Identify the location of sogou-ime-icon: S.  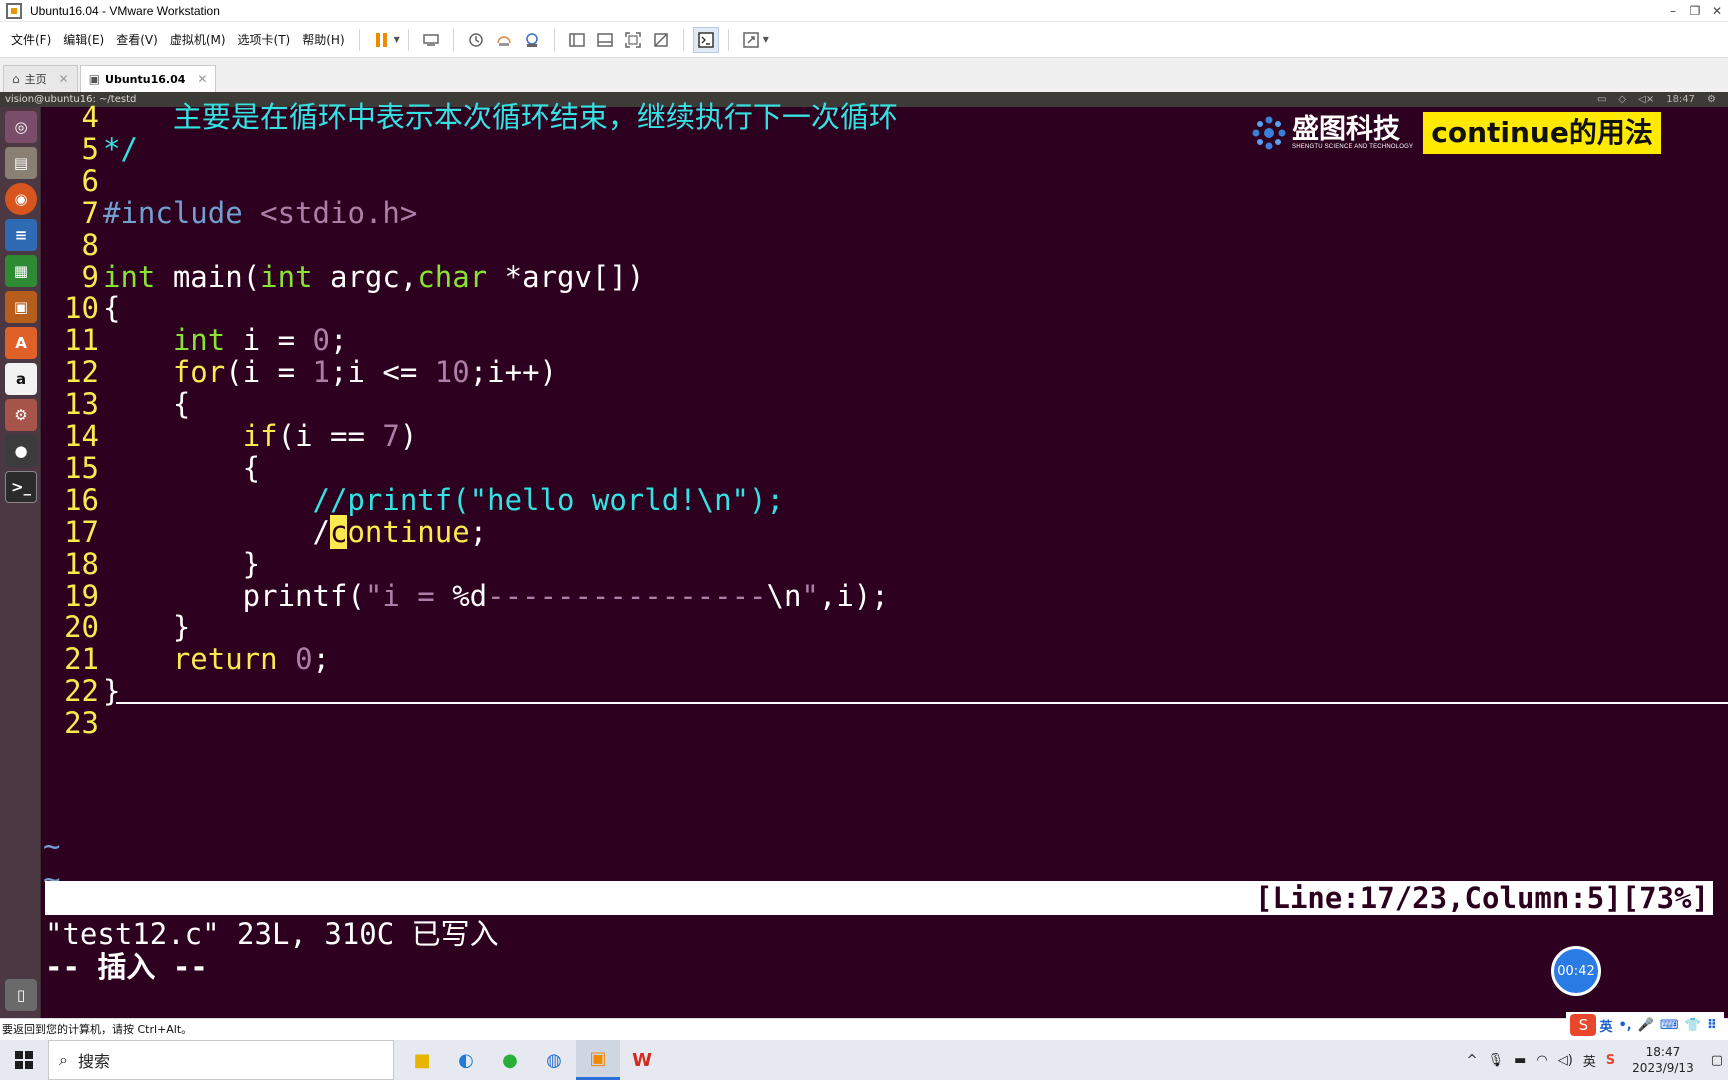
(1583, 1025).